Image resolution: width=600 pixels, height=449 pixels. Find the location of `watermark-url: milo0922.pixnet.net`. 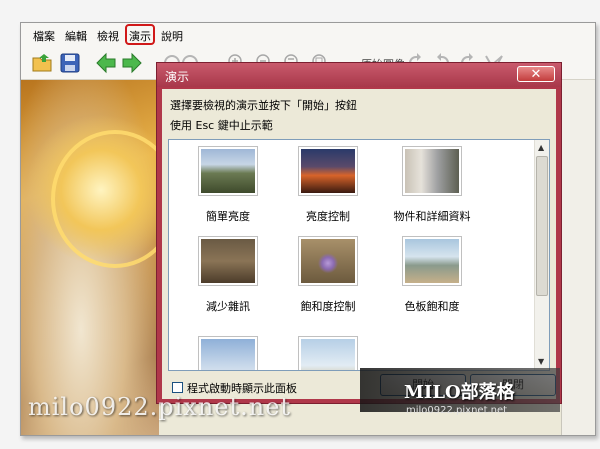

watermark-url: milo0922.pixnet.net is located at coordinates (457, 410).